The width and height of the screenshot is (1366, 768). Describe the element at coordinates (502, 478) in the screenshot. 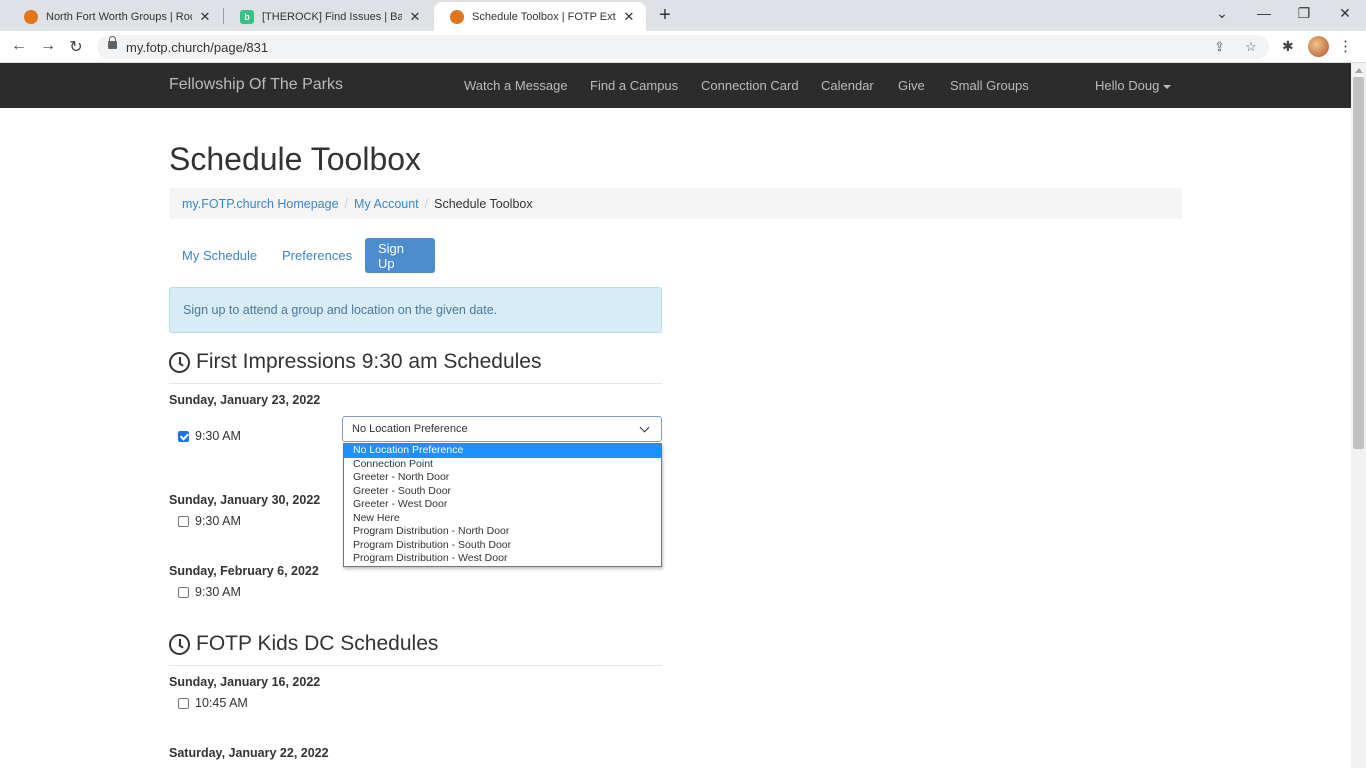

I see `location-option: Greeter - North Door` at that location.